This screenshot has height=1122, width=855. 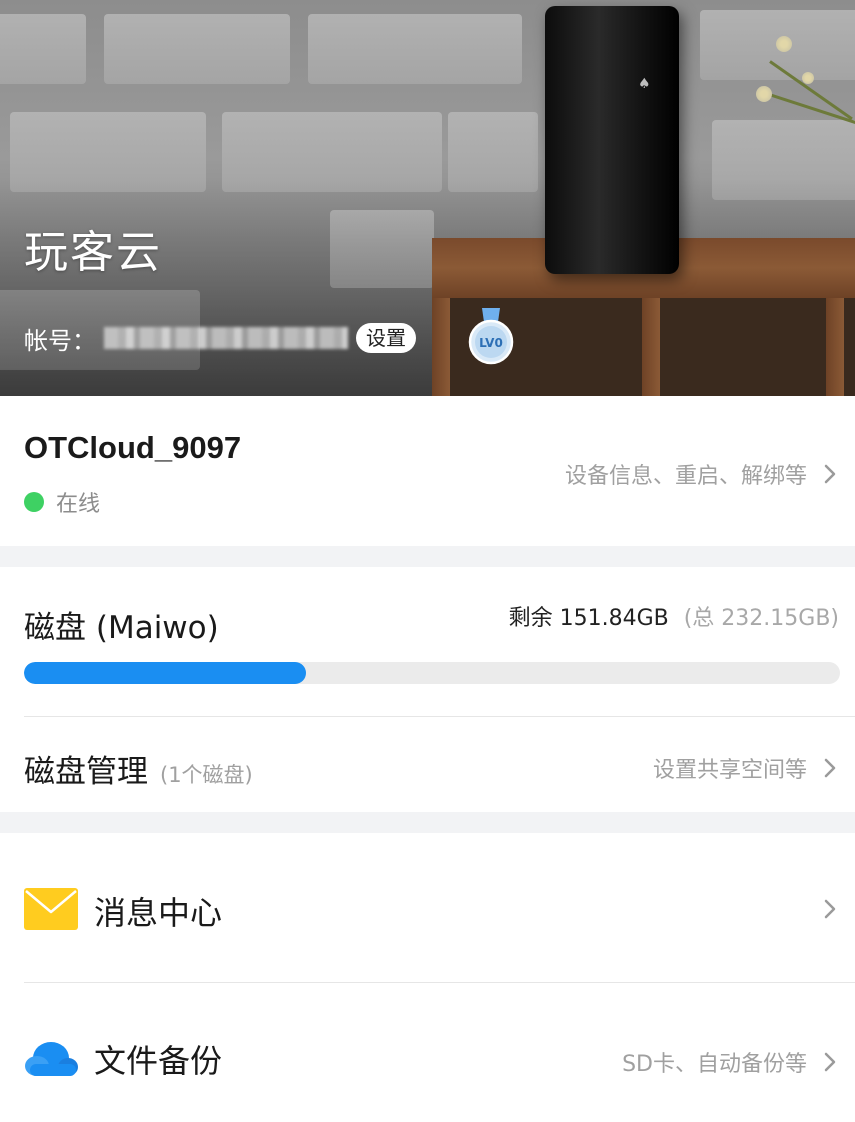 I want to click on level-label: LV0, so click(x=491, y=343).